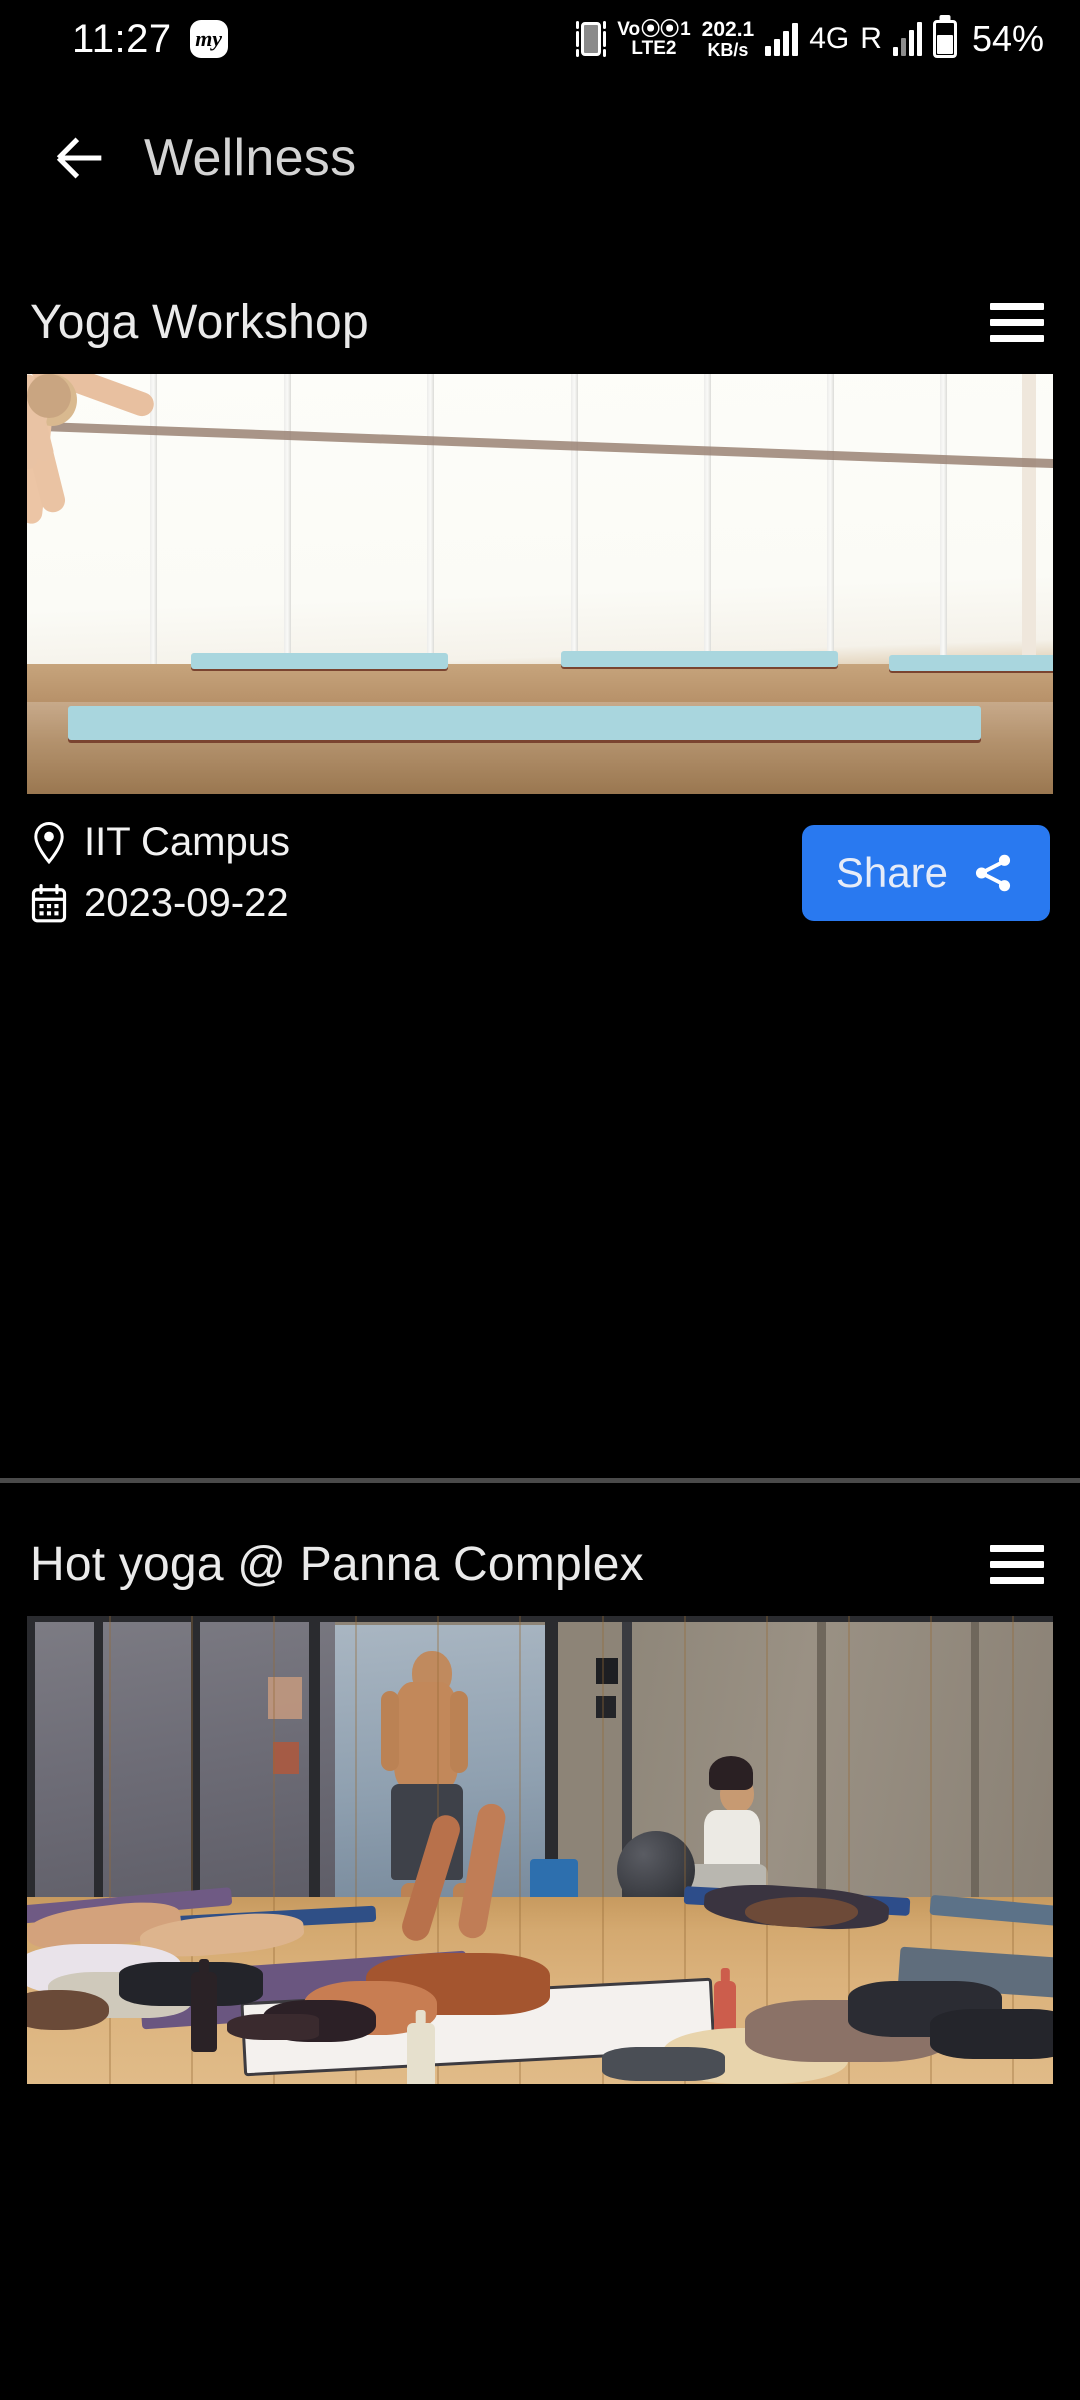  Describe the element at coordinates (49, 842) in the screenshot. I see `location-pin-icon` at that location.